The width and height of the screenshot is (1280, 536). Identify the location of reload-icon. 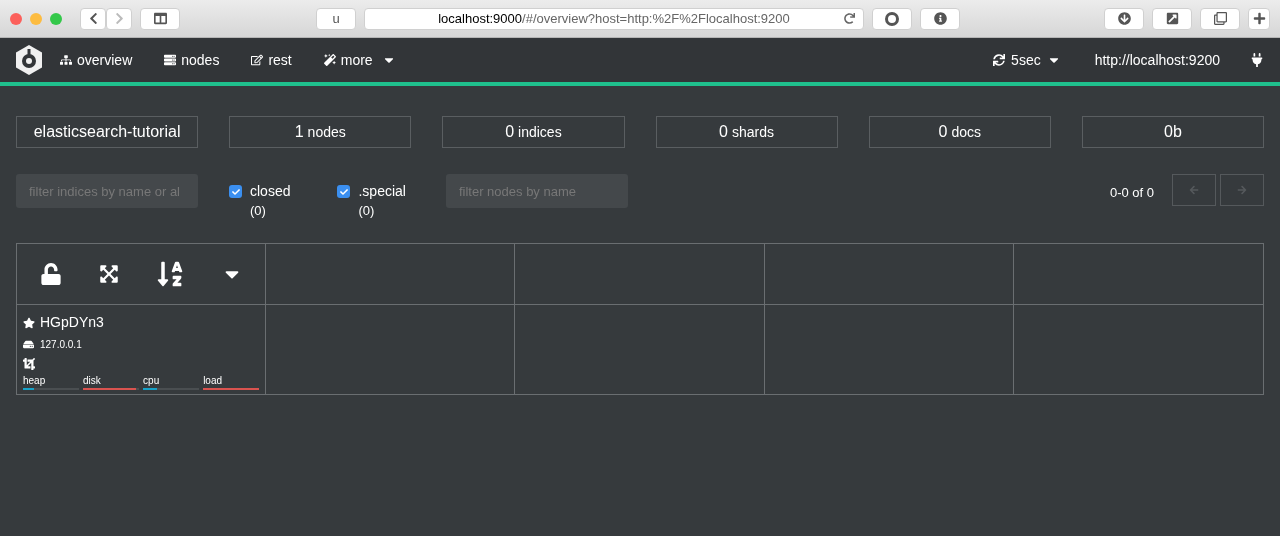
(849, 18).